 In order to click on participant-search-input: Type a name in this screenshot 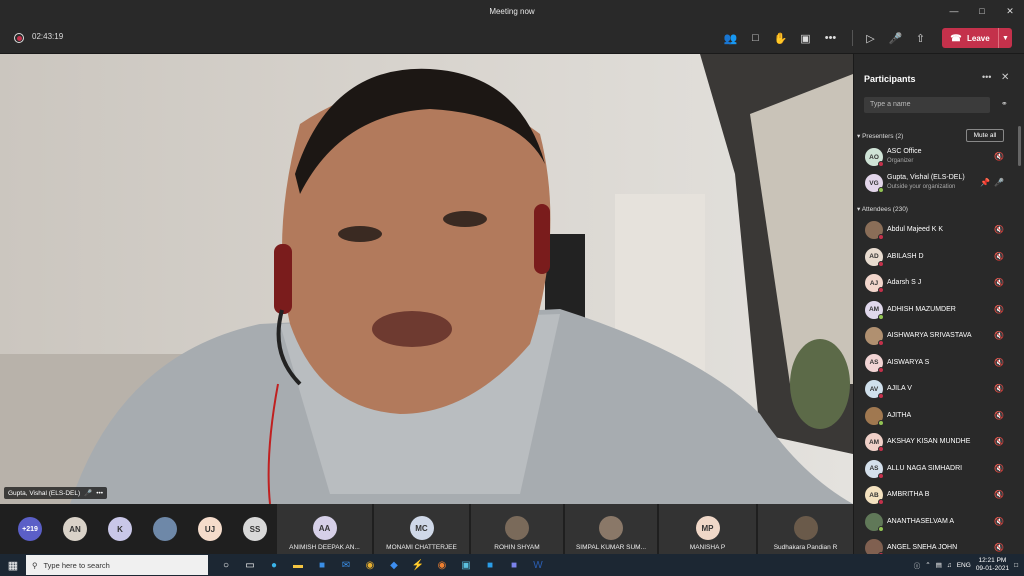, I will do `click(927, 105)`.